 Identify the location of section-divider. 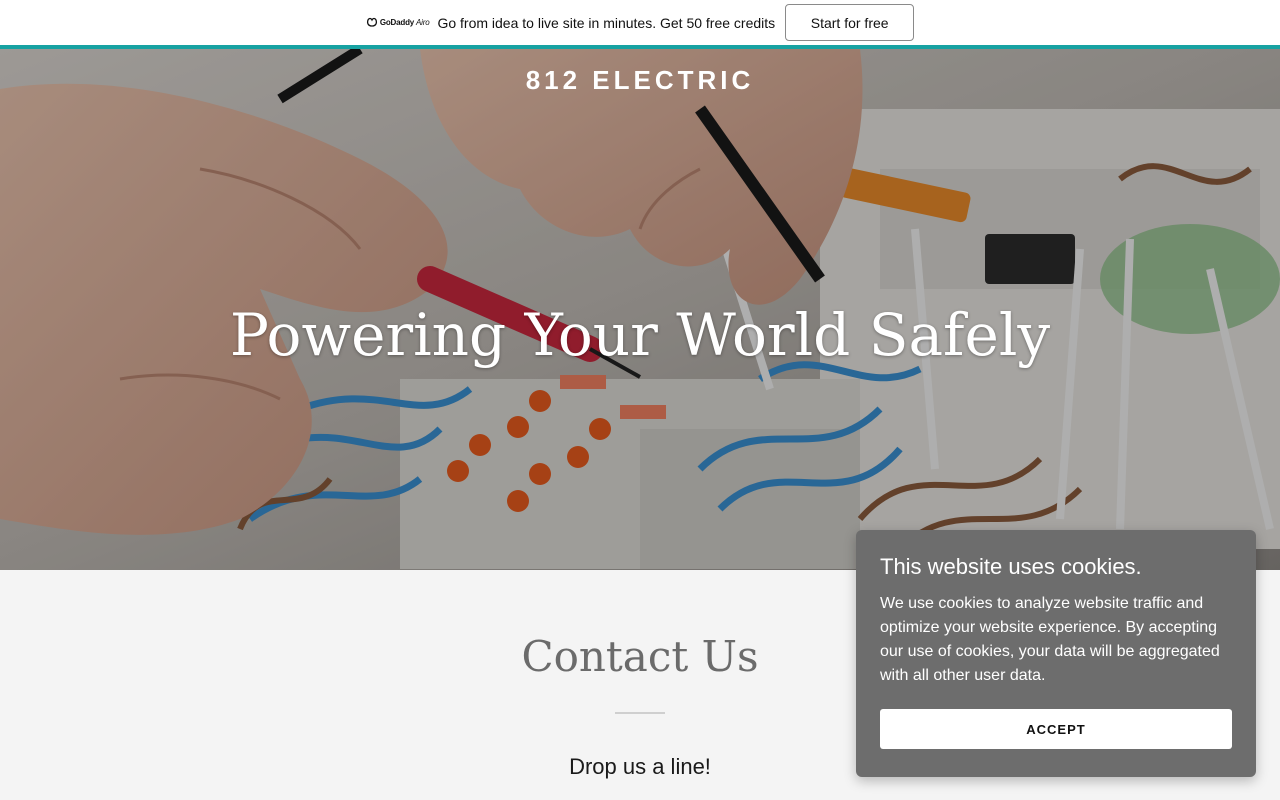
(640, 713).